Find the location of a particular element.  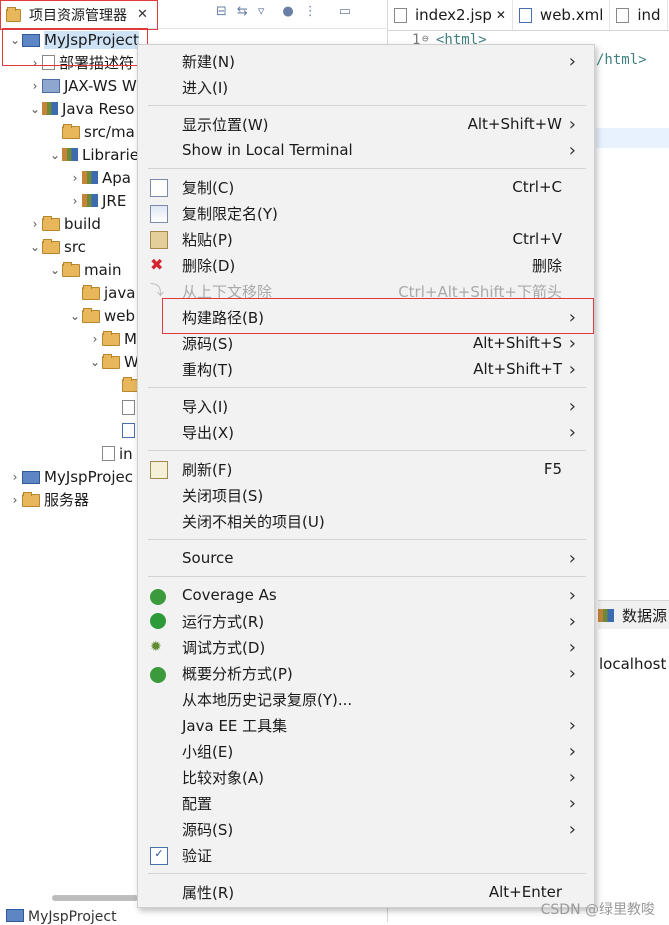

menu-item: 导入(I) › is located at coordinates (366, 406).